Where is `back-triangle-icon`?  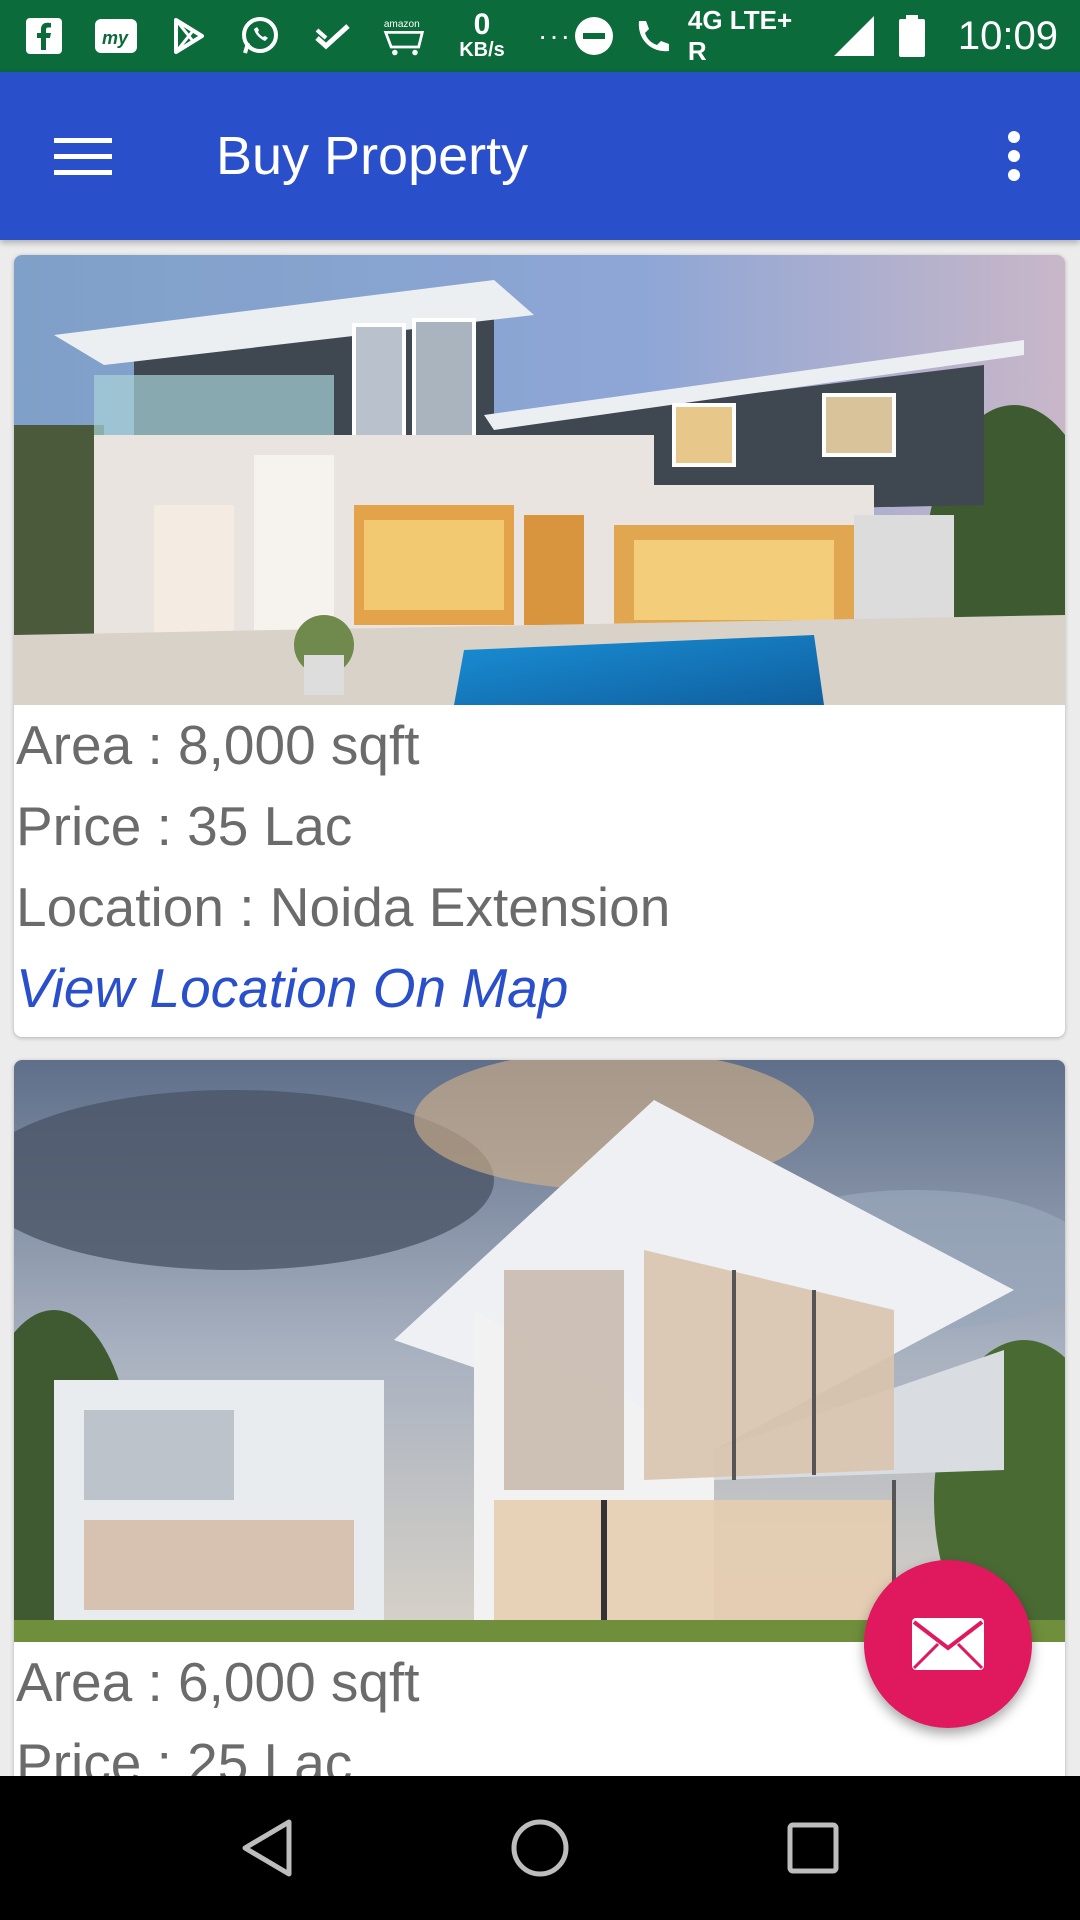
back-triangle-icon is located at coordinates (267, 1848).